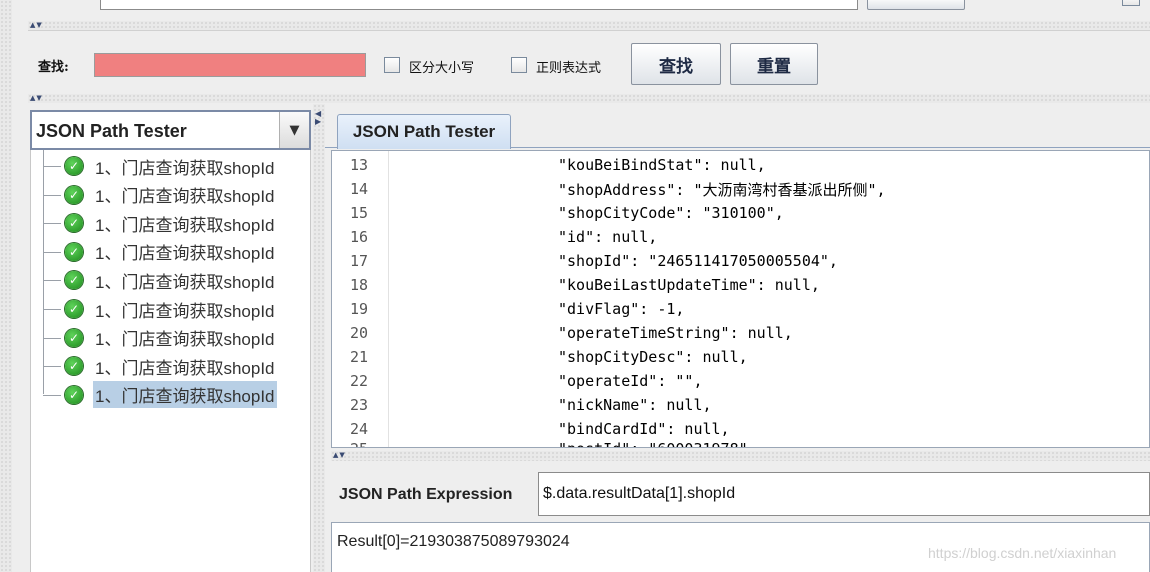 This screenshot has height=572, width=1150. I want to click on code-text: "id": null,, so click(608, 237).